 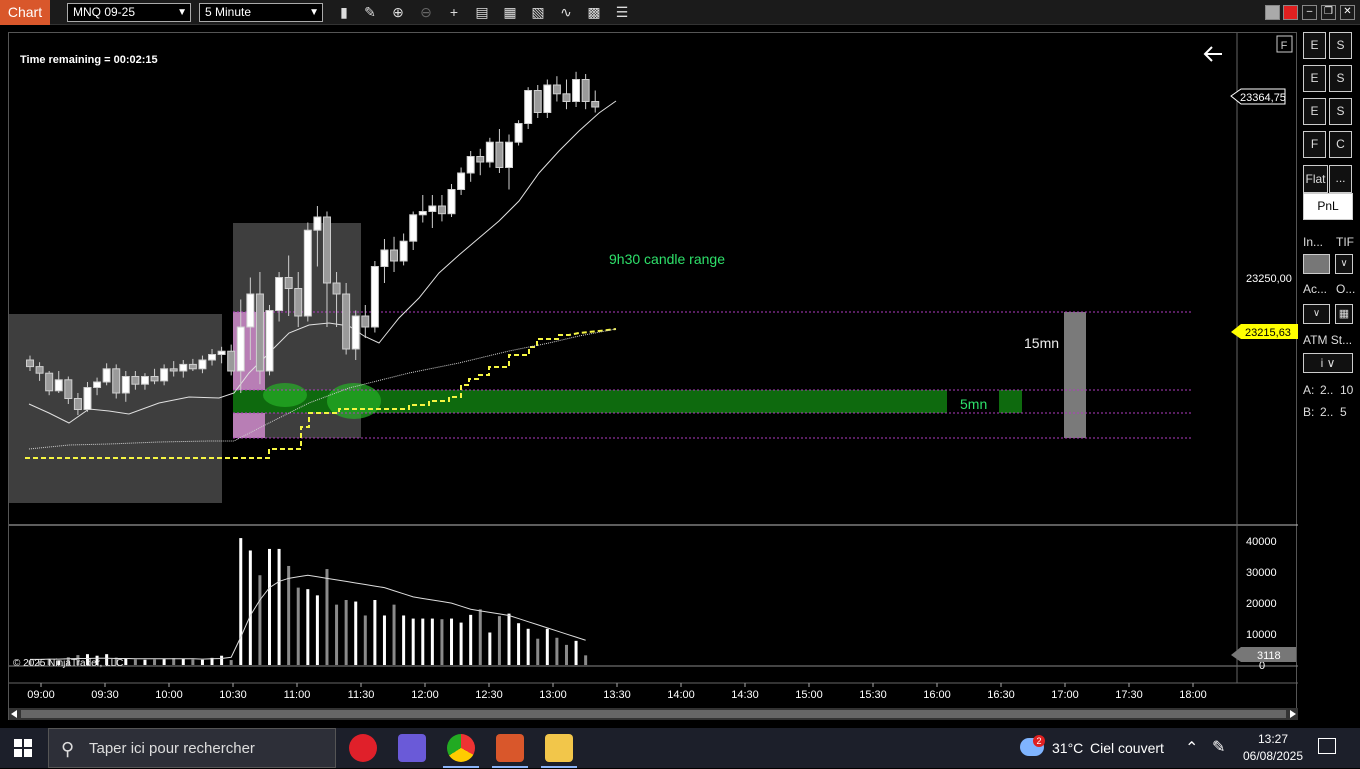 I want to click on instrument-select, so click(x=1316, y=264).